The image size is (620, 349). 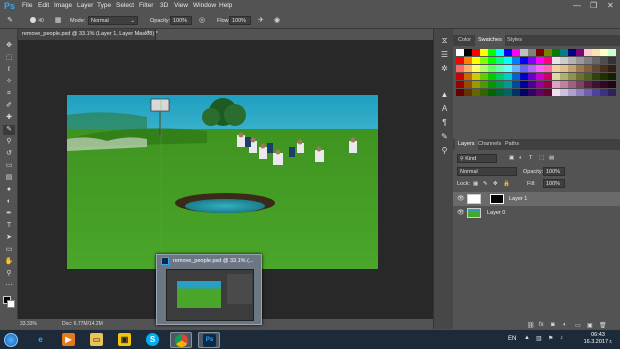 I want to click on type-tool-icon: T, so click(x=9, y=226).